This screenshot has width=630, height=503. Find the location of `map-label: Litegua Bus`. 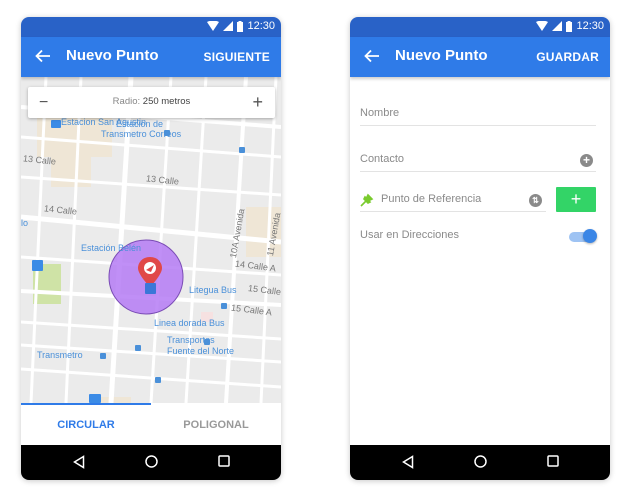

map-label: Litegua Bus is located at coordinates (213, 290).